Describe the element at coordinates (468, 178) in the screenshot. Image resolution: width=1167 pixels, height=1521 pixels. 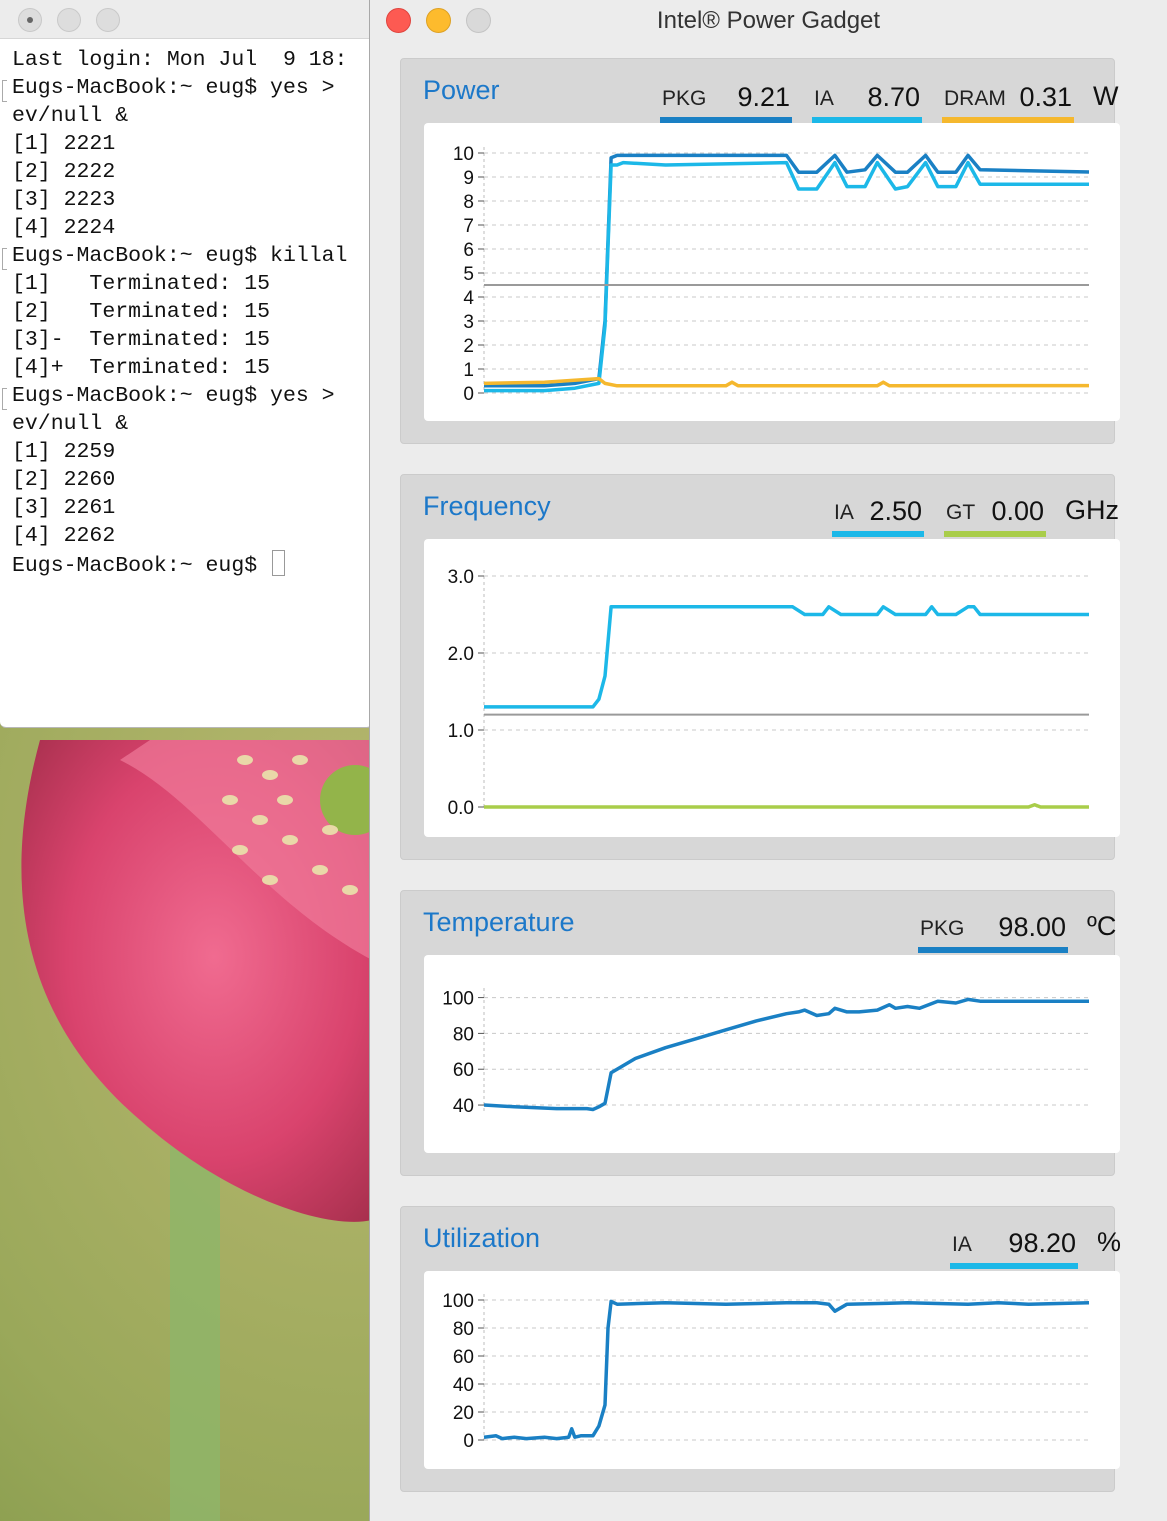
I see `y-tick-label: 9` at that location.